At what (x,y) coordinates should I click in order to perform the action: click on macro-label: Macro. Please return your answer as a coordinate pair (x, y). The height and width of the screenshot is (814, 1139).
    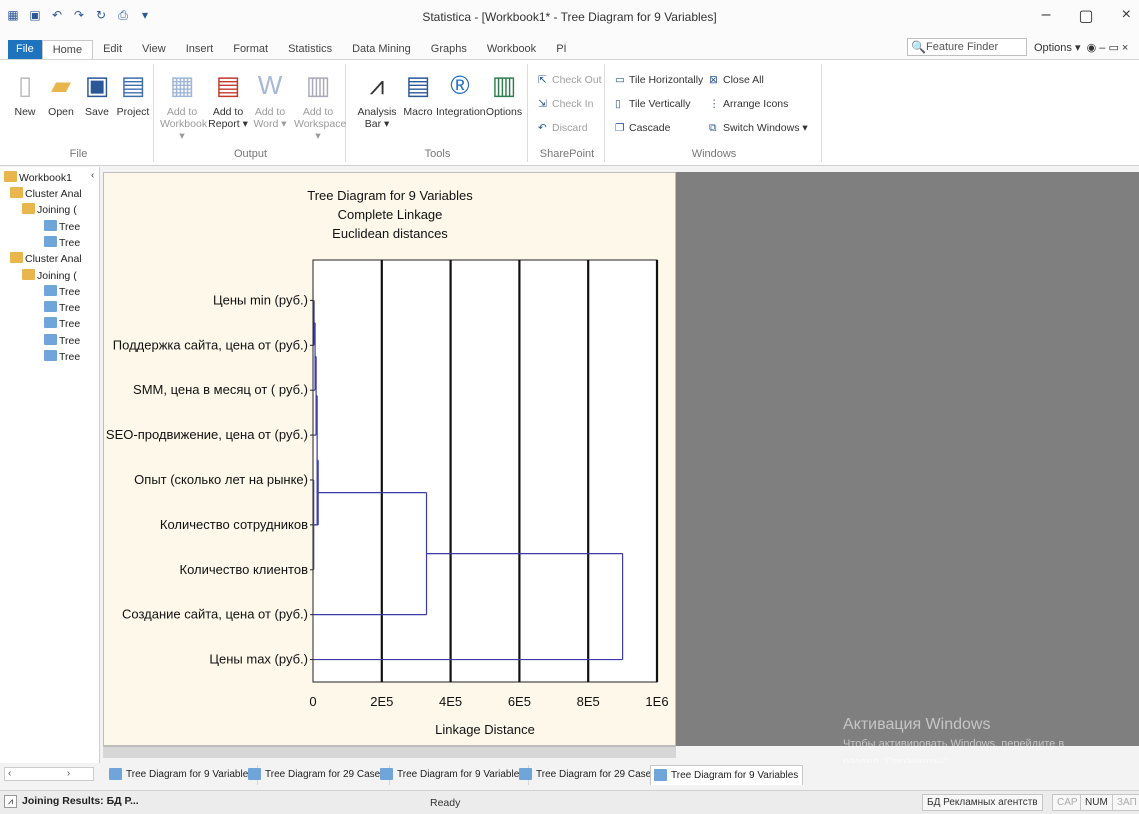
    Looking at the image, I should click on (418, 112).